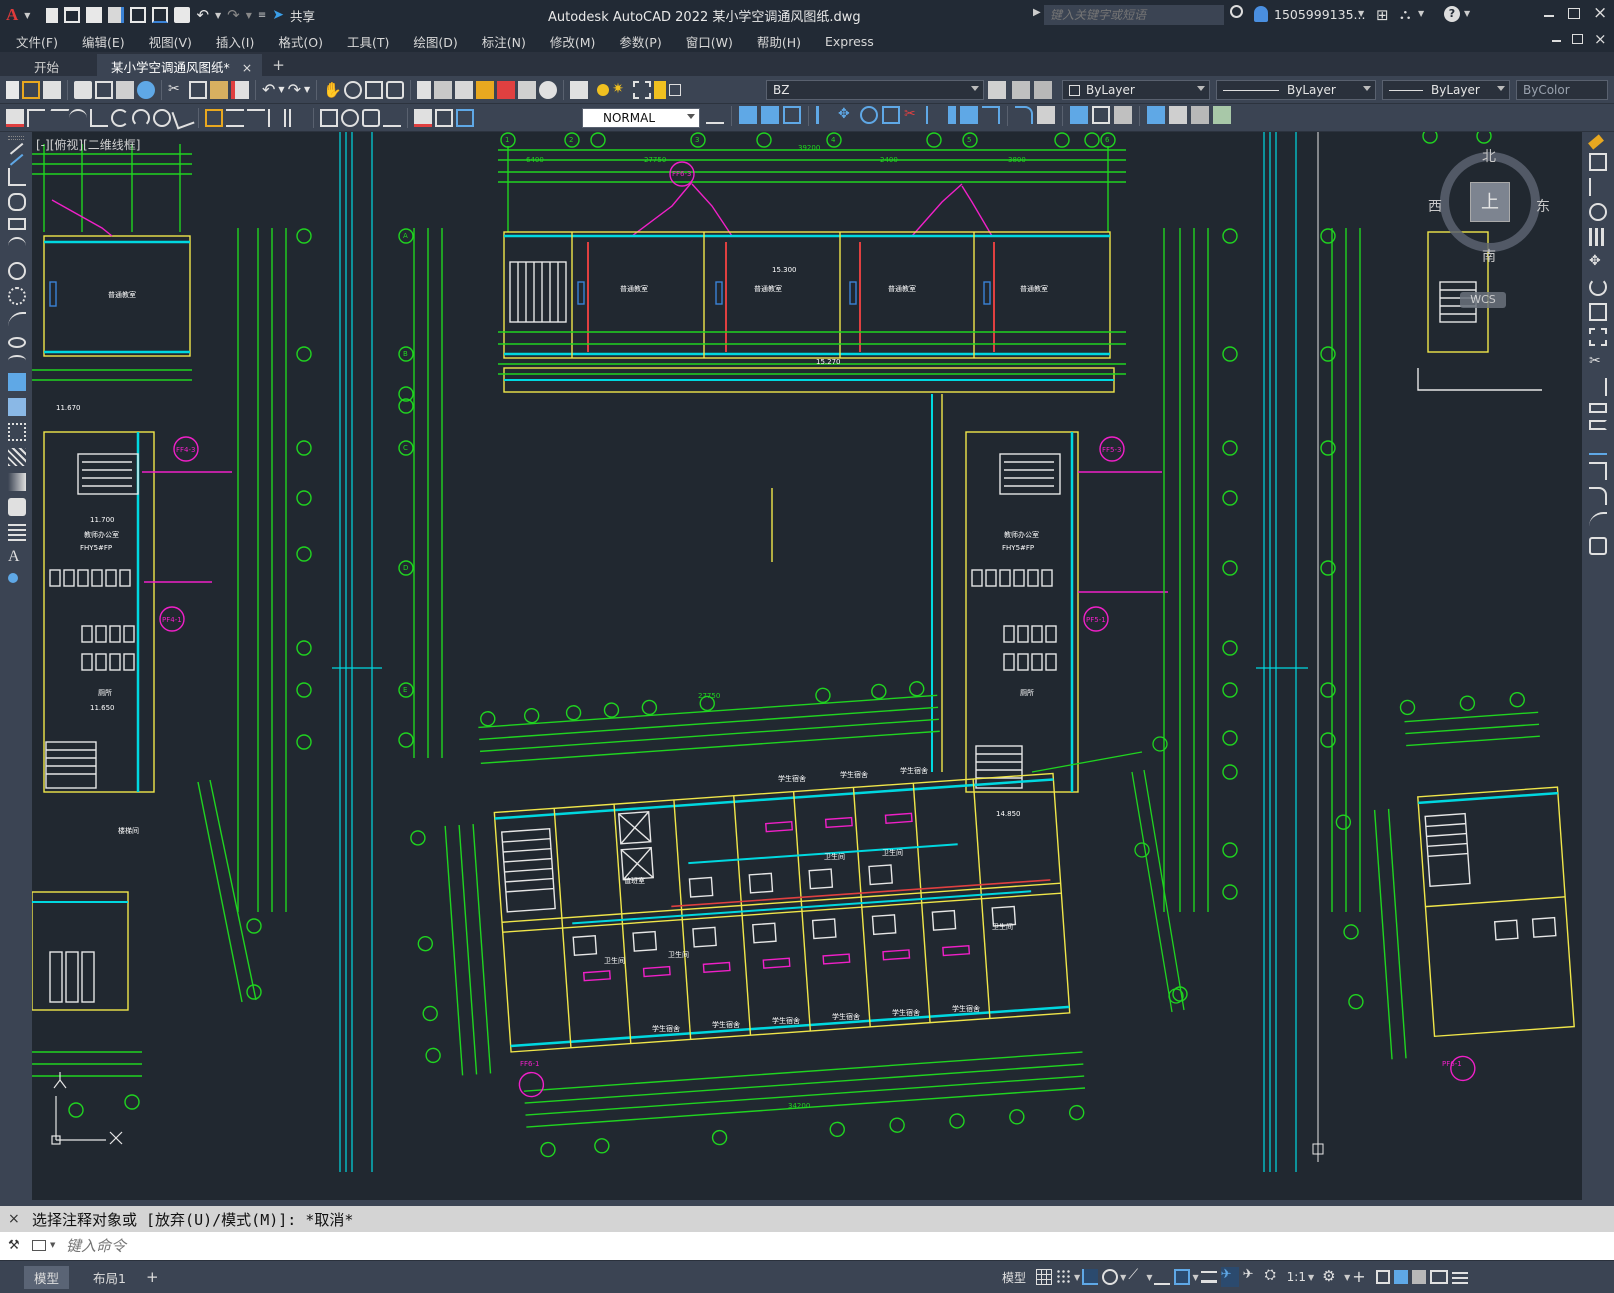 The image size is (1614, 1293). What do you see at coordinates (83, 89) in the screenshot?
I see `plot-toolbar-icon` at bounding box center [83, 89].